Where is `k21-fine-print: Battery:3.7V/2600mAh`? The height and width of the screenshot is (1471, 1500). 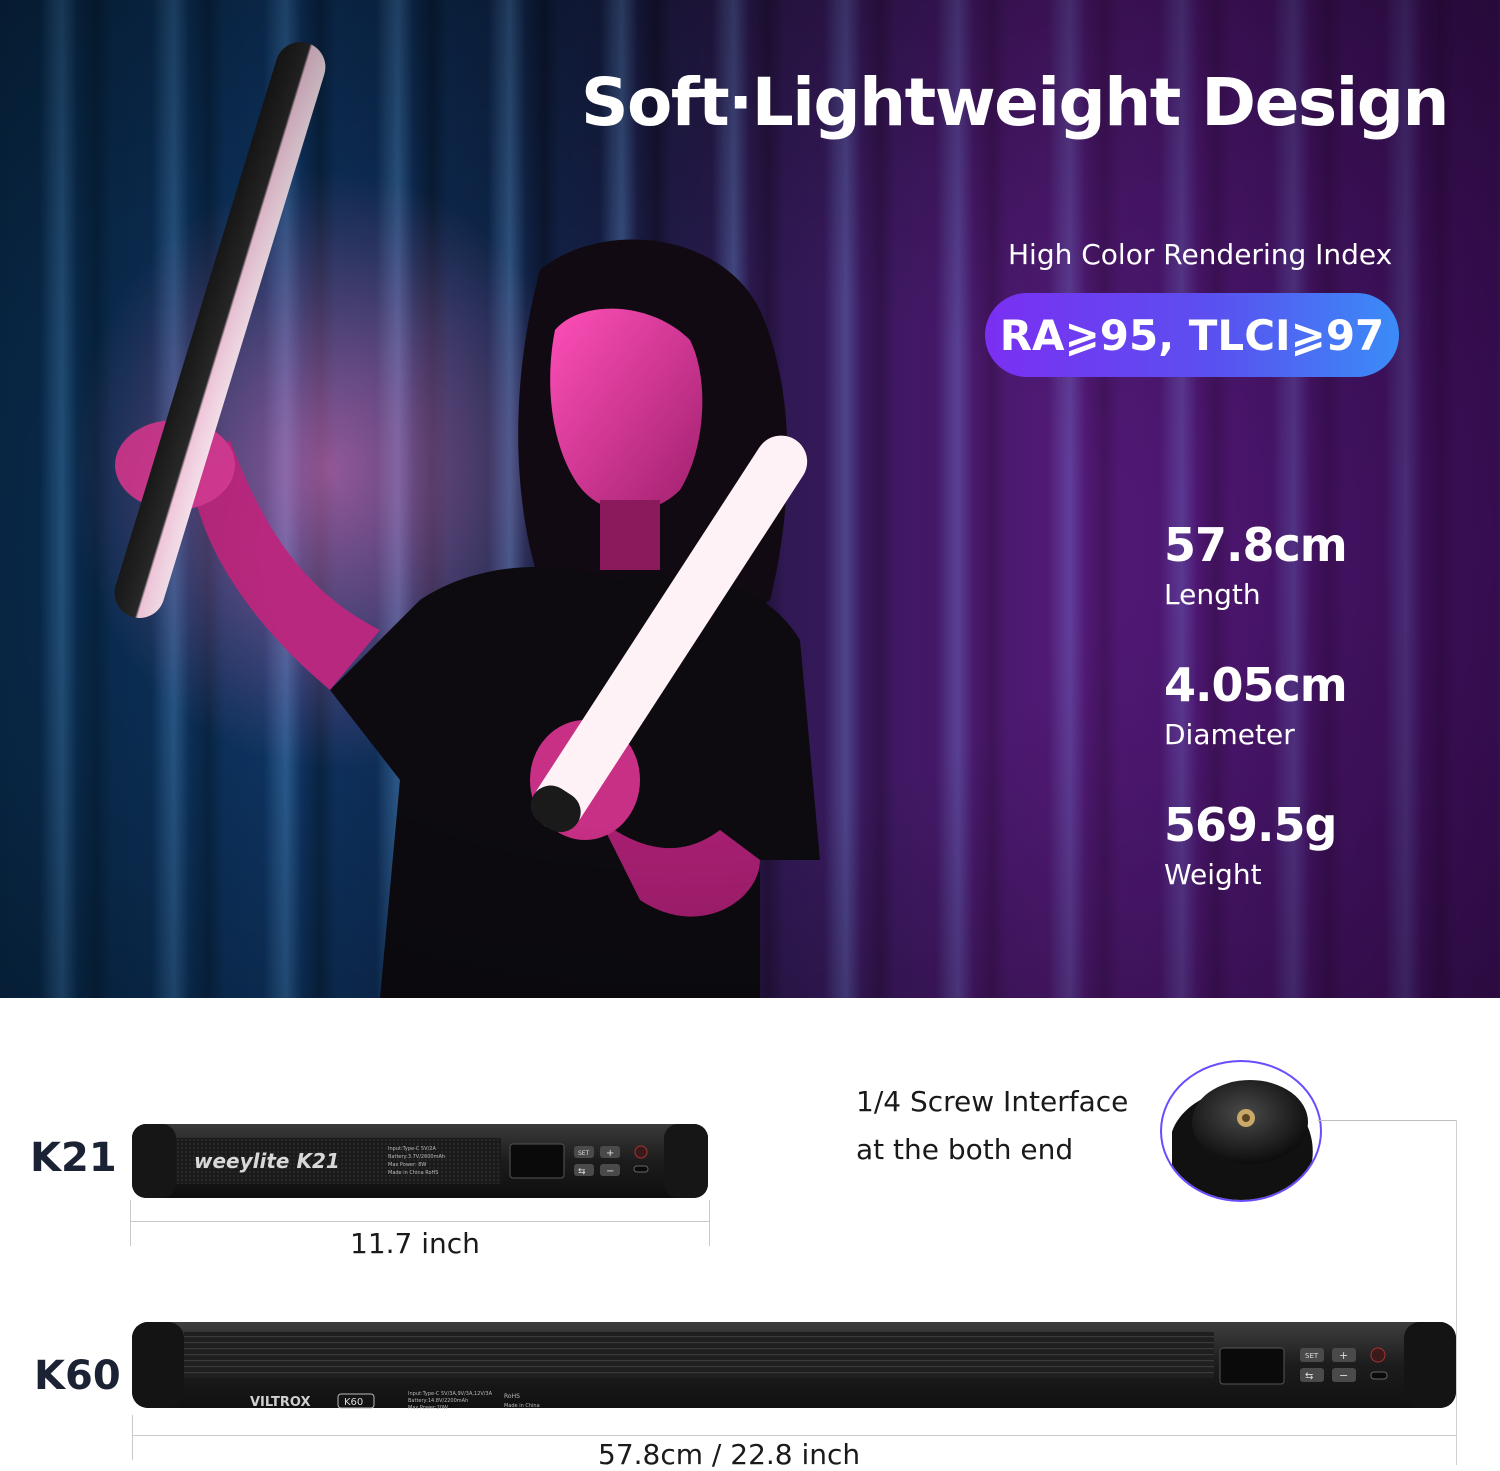 k21-fine-print: Battery:3.7V/2600mAh is located at coordinates (416, 1157).